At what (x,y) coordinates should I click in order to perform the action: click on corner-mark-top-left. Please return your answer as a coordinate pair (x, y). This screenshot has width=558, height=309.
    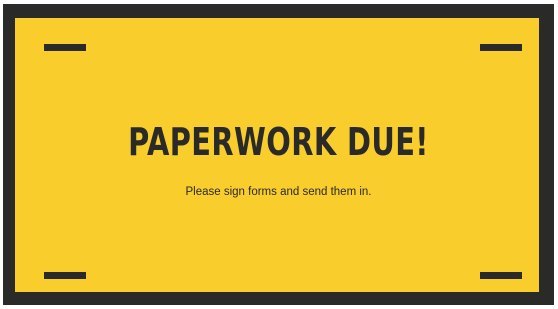
    Looking at the image, I should click on (65, 47).